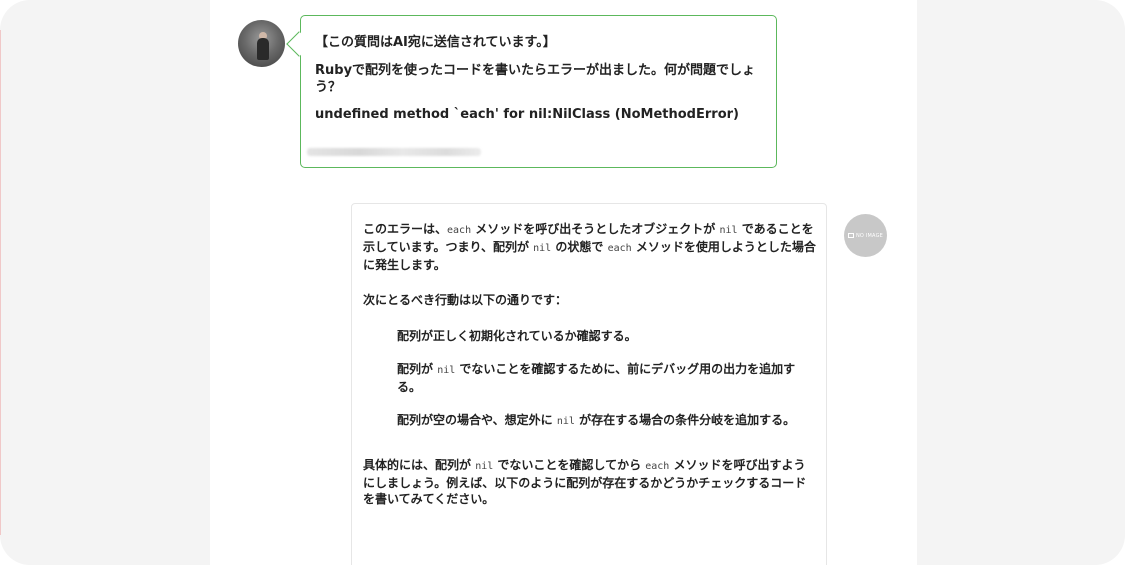 This screenshot has width=1143, height=582. I want to click on ai-avatar: NO IMAGE, so click(865, 235).